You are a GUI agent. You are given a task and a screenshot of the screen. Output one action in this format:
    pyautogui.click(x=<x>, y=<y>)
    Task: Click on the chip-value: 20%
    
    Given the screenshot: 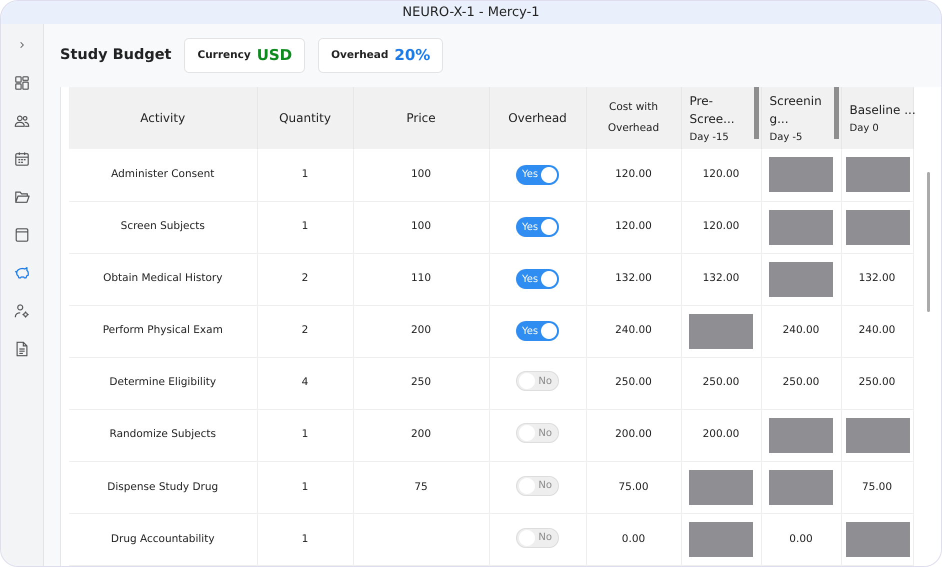 What is the action you would take?
    pyautogui.click(x=412, y=55)
    